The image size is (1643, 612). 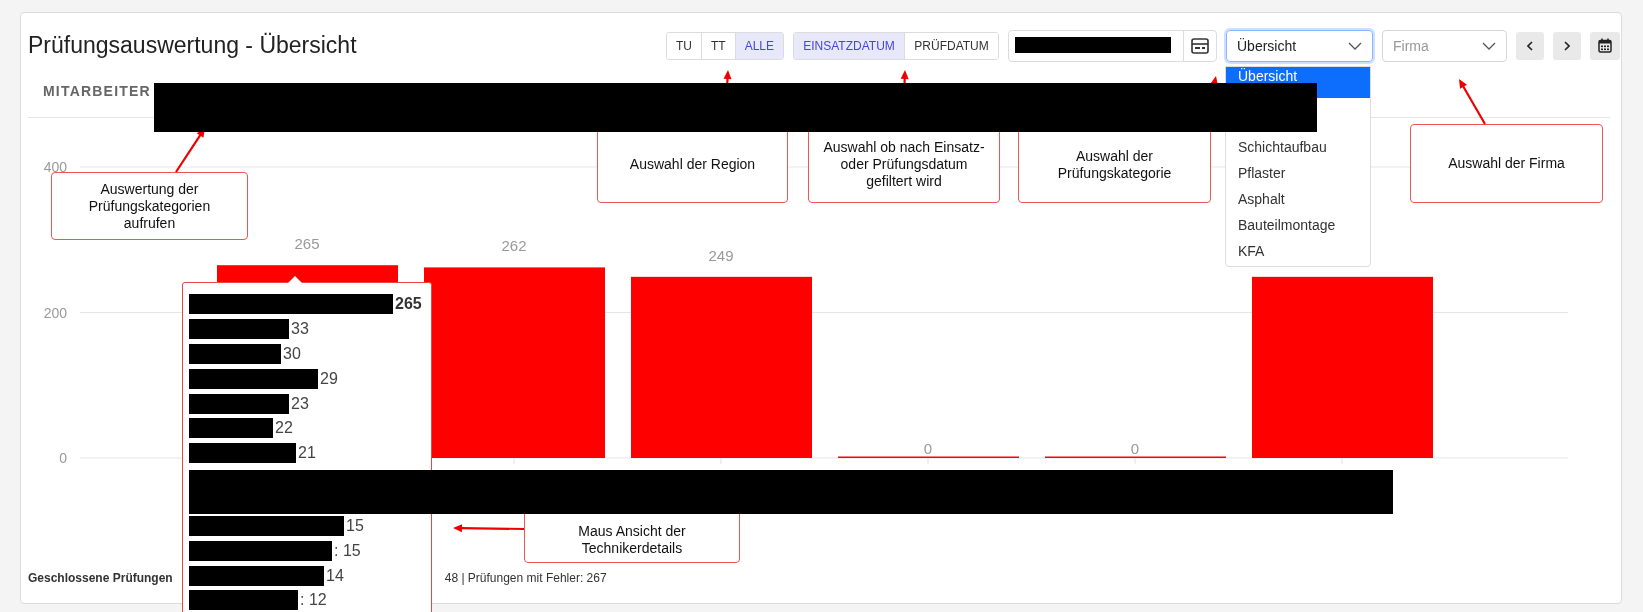 What do you see at coordinates (192, 45) in the screenshot?
I see `page-title: Prüfungsauswertung - Übersicht` at bounding box center [192, 45].